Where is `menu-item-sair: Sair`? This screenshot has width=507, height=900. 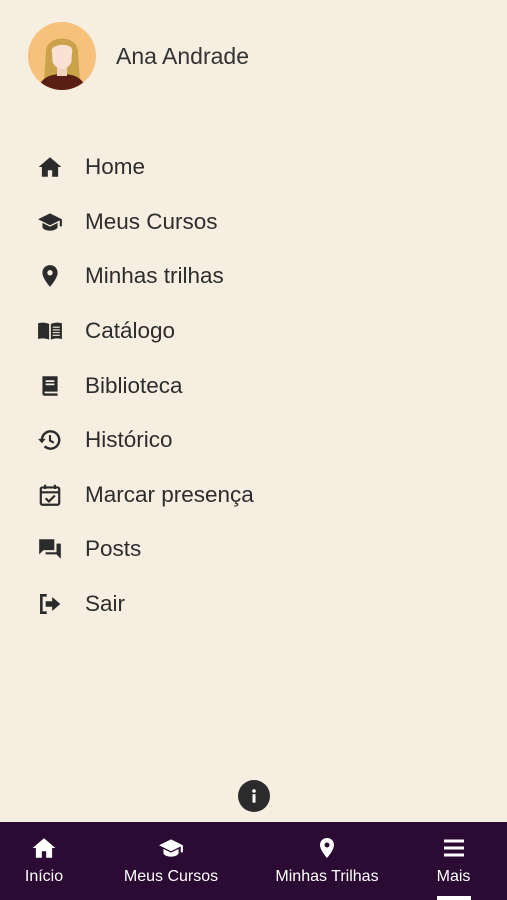
menu-item-sair: Sair is located at coordinates (253, 604).